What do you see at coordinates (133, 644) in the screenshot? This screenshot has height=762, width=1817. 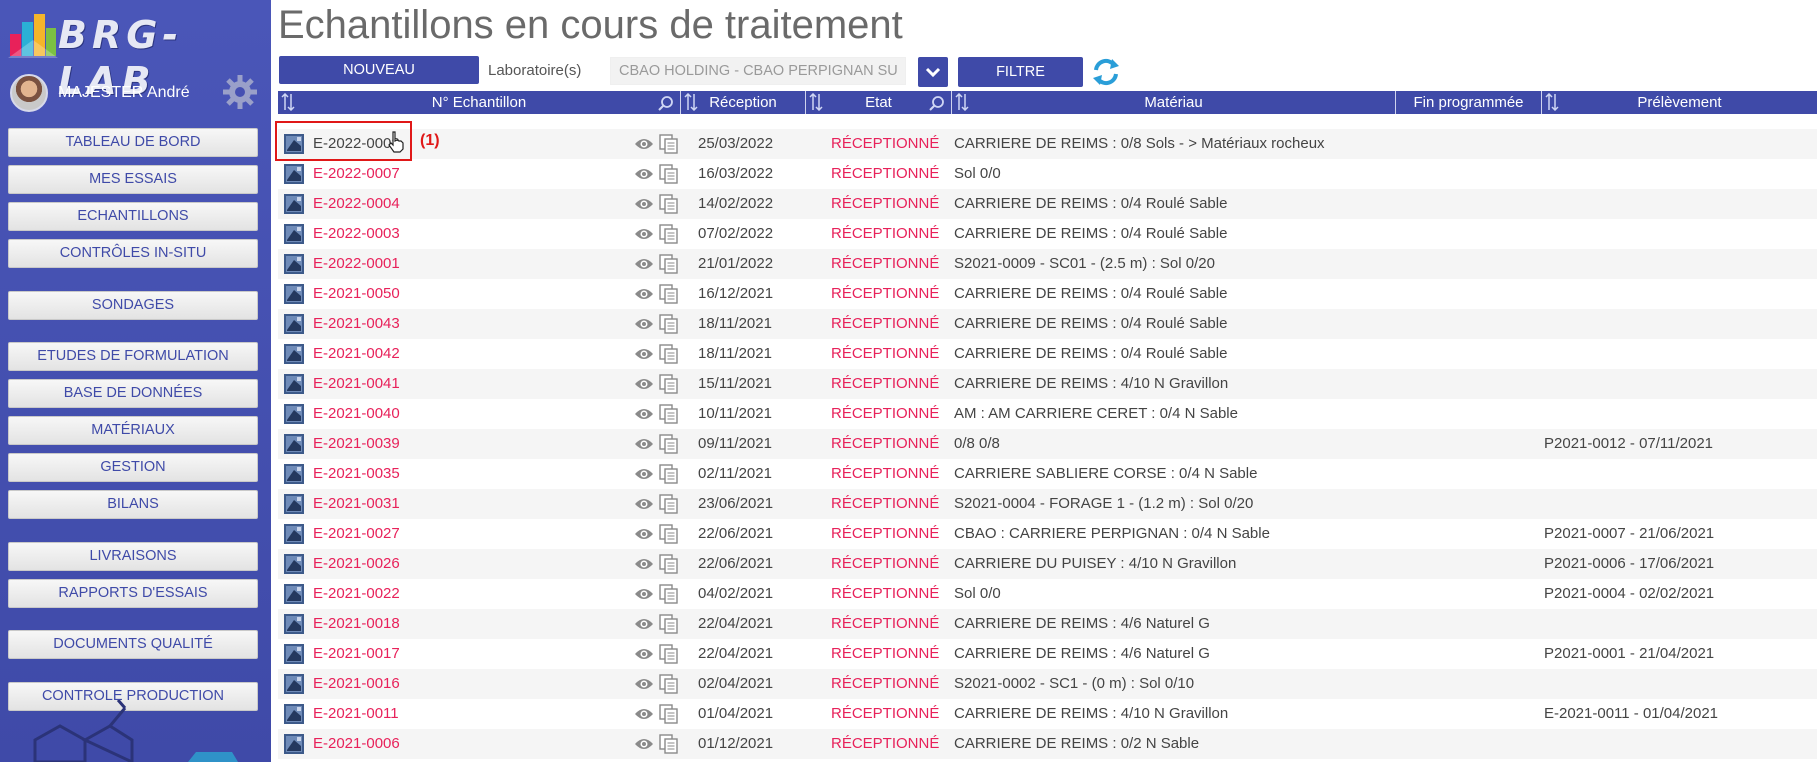 I see `nav-documents-qualite: DOCUMENTS QUALITÉ` at bounding box center [133, 644].